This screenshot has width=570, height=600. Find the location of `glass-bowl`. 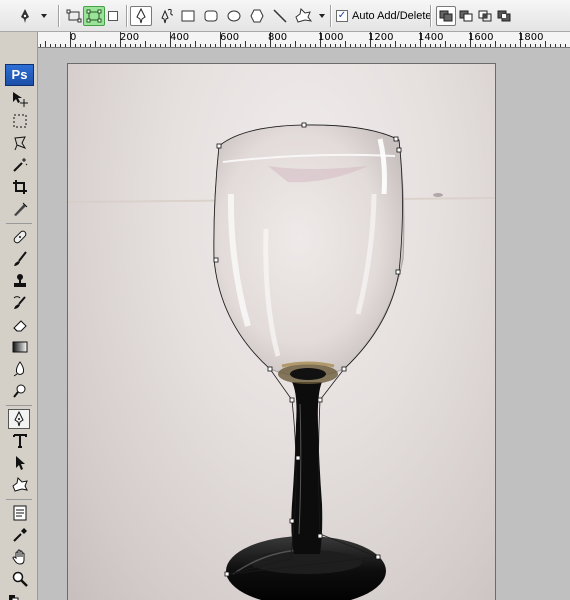

glass-bowl is located at coordinates (309, 250).